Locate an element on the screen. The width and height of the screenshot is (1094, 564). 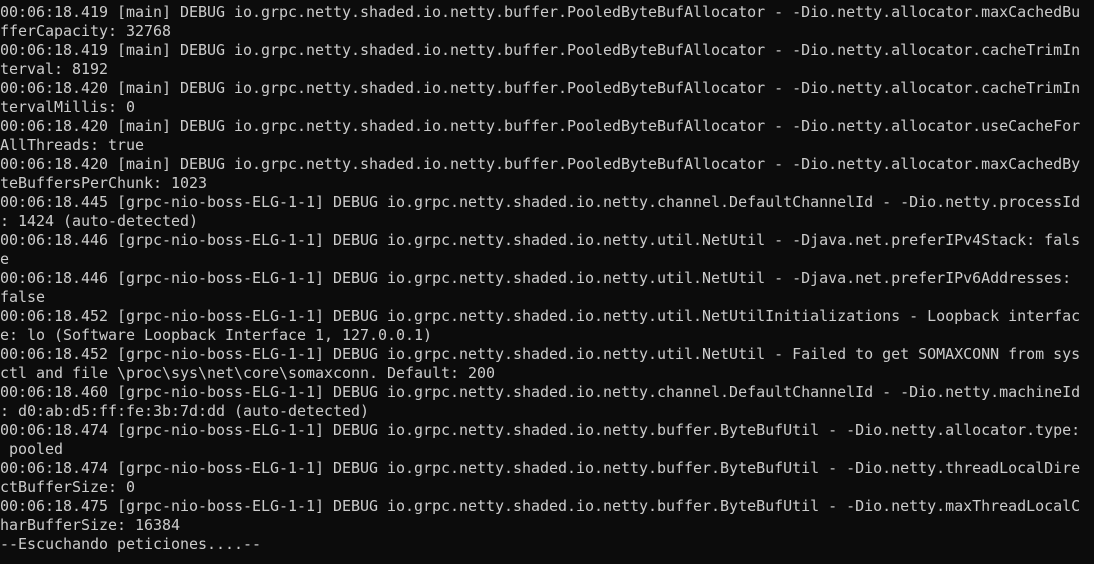
terminal-line: ctBufferSize: 0 is located at coordinates (68, 487).